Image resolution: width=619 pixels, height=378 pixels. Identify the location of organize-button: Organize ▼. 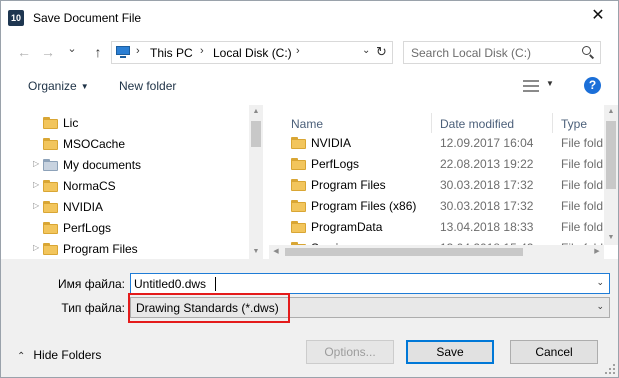
(58, 86).